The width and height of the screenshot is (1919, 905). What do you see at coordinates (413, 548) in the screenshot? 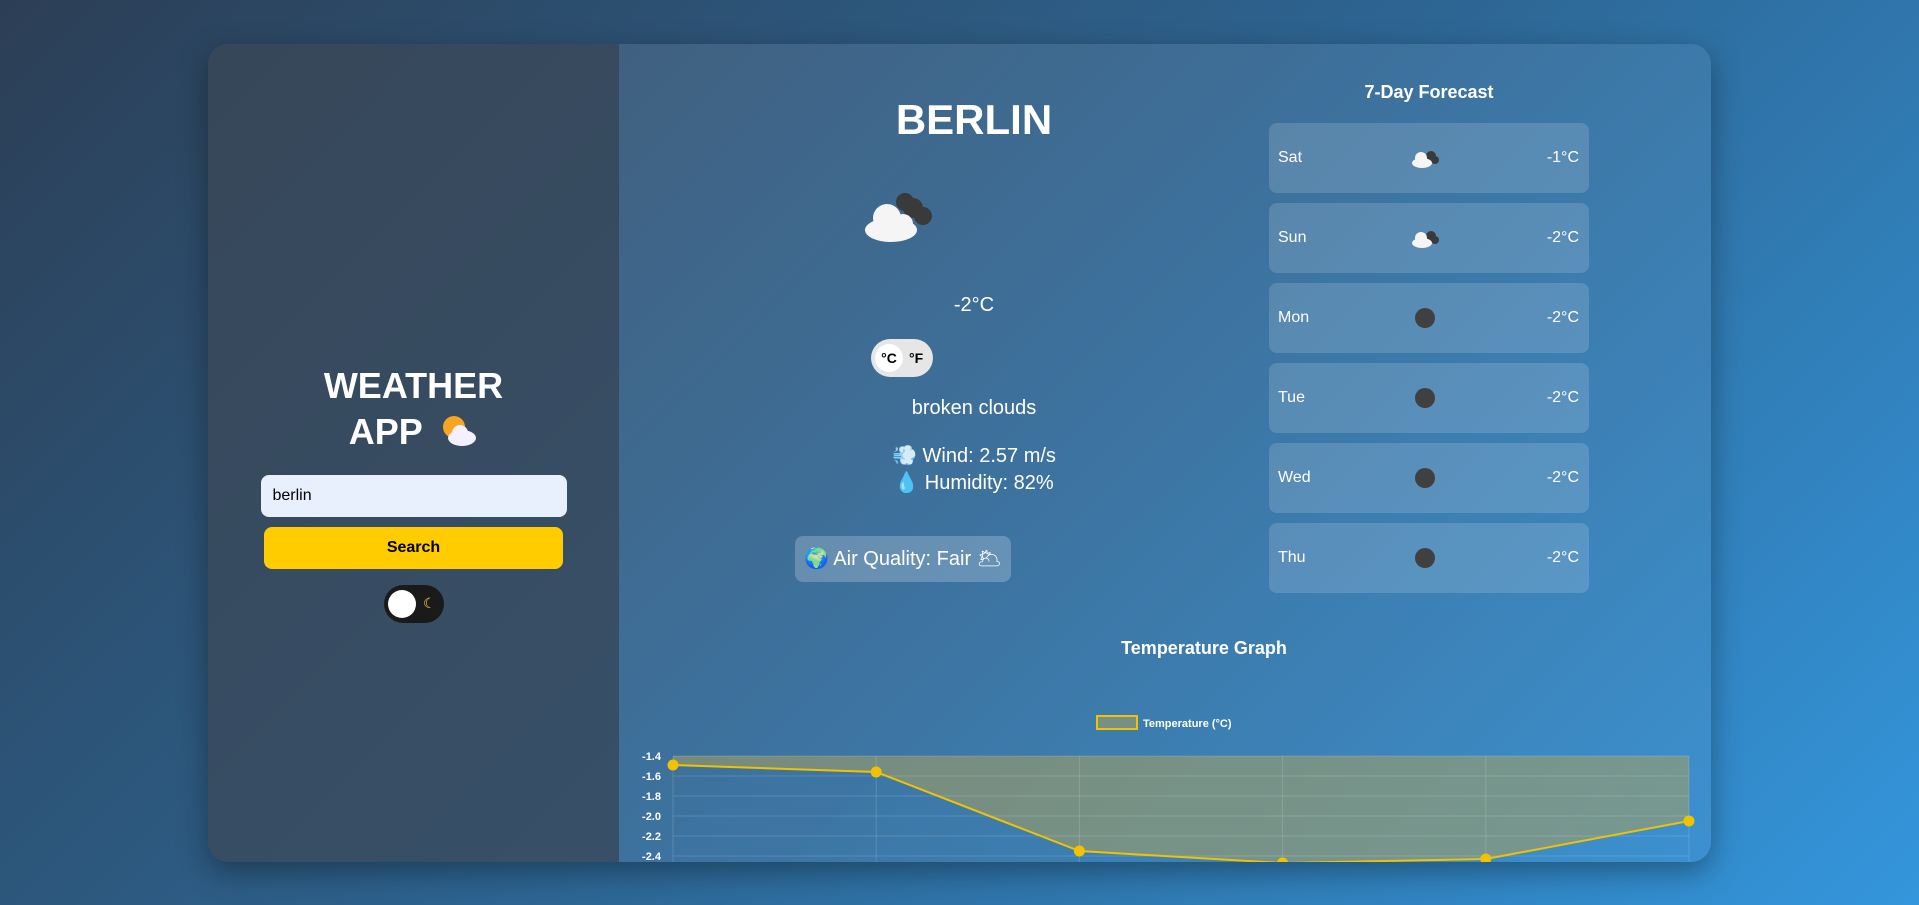
I see `search-button: Search` at bounding box center [413, 548].